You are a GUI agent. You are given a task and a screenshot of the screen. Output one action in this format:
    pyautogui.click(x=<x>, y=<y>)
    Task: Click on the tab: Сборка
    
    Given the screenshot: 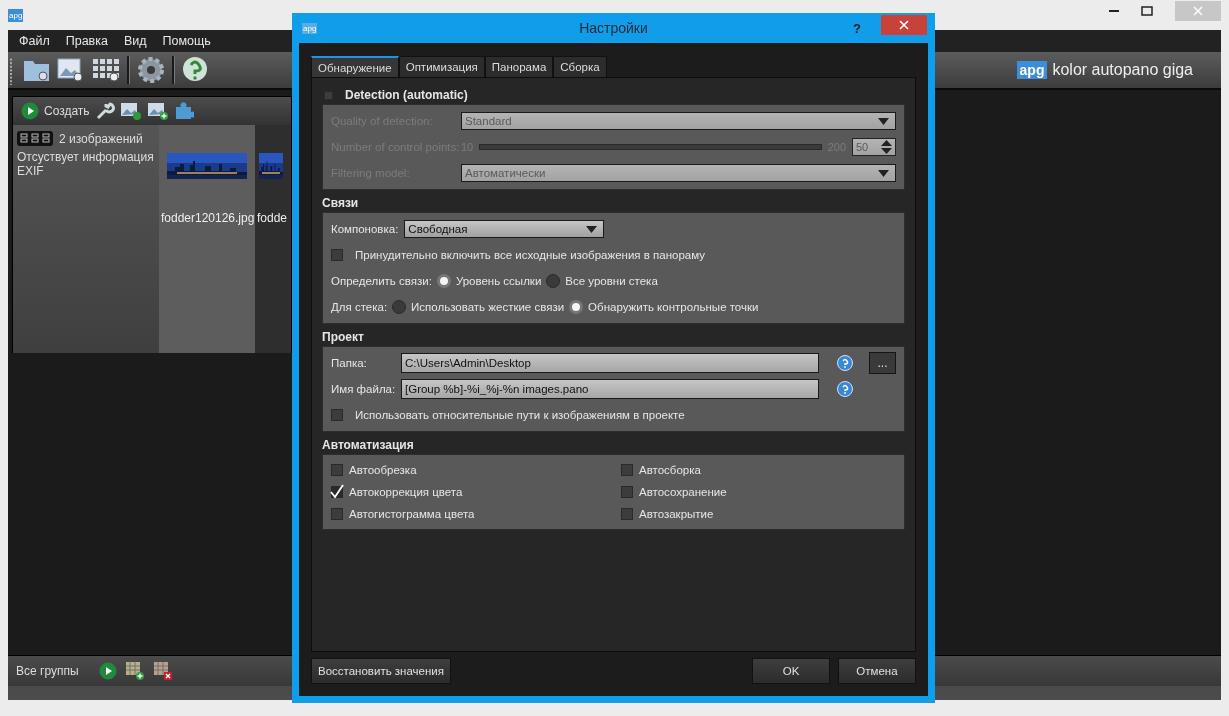 What is the action you would take?
    pyautogui.click(x=580, y=66)
    